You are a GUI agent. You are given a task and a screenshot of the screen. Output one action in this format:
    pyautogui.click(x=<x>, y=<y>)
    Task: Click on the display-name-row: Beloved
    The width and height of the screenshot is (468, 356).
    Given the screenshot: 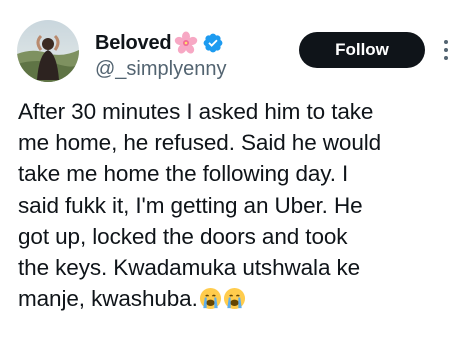 What is the action you would take?
    pyautogui.click(x=159, y=43)
    